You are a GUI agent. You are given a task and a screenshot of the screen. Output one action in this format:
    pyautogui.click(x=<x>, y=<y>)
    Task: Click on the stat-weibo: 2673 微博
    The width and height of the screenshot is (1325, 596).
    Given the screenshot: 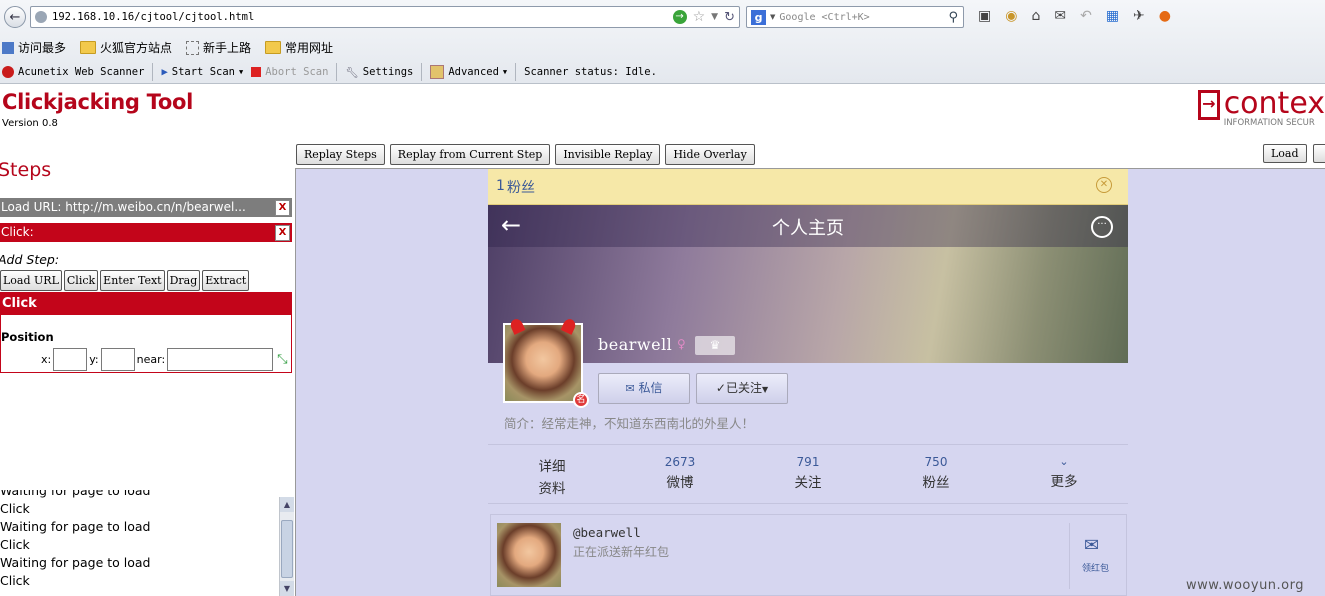 What is the action you would take?
    pyautogui.click(x=680, y=473)
    